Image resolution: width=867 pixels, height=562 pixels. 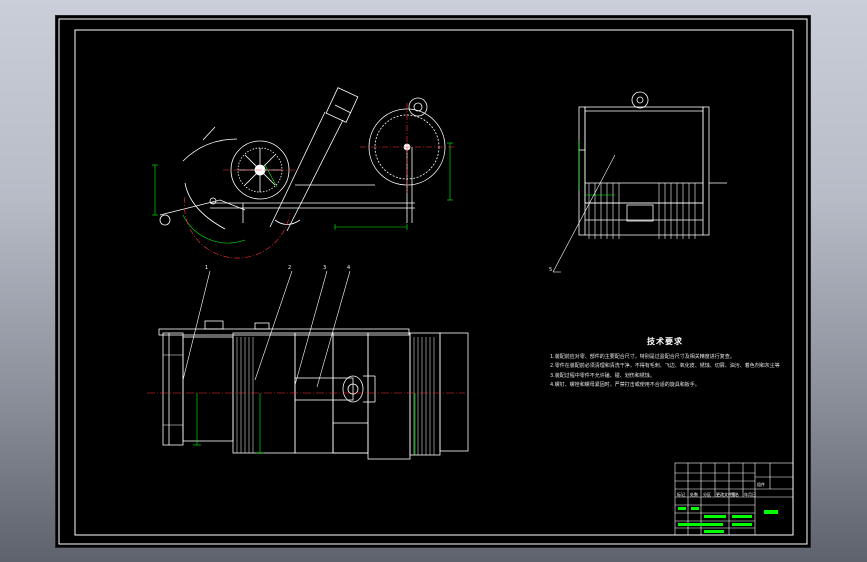 I want to click on plan-view-teeth, so click(x=299, y=396).